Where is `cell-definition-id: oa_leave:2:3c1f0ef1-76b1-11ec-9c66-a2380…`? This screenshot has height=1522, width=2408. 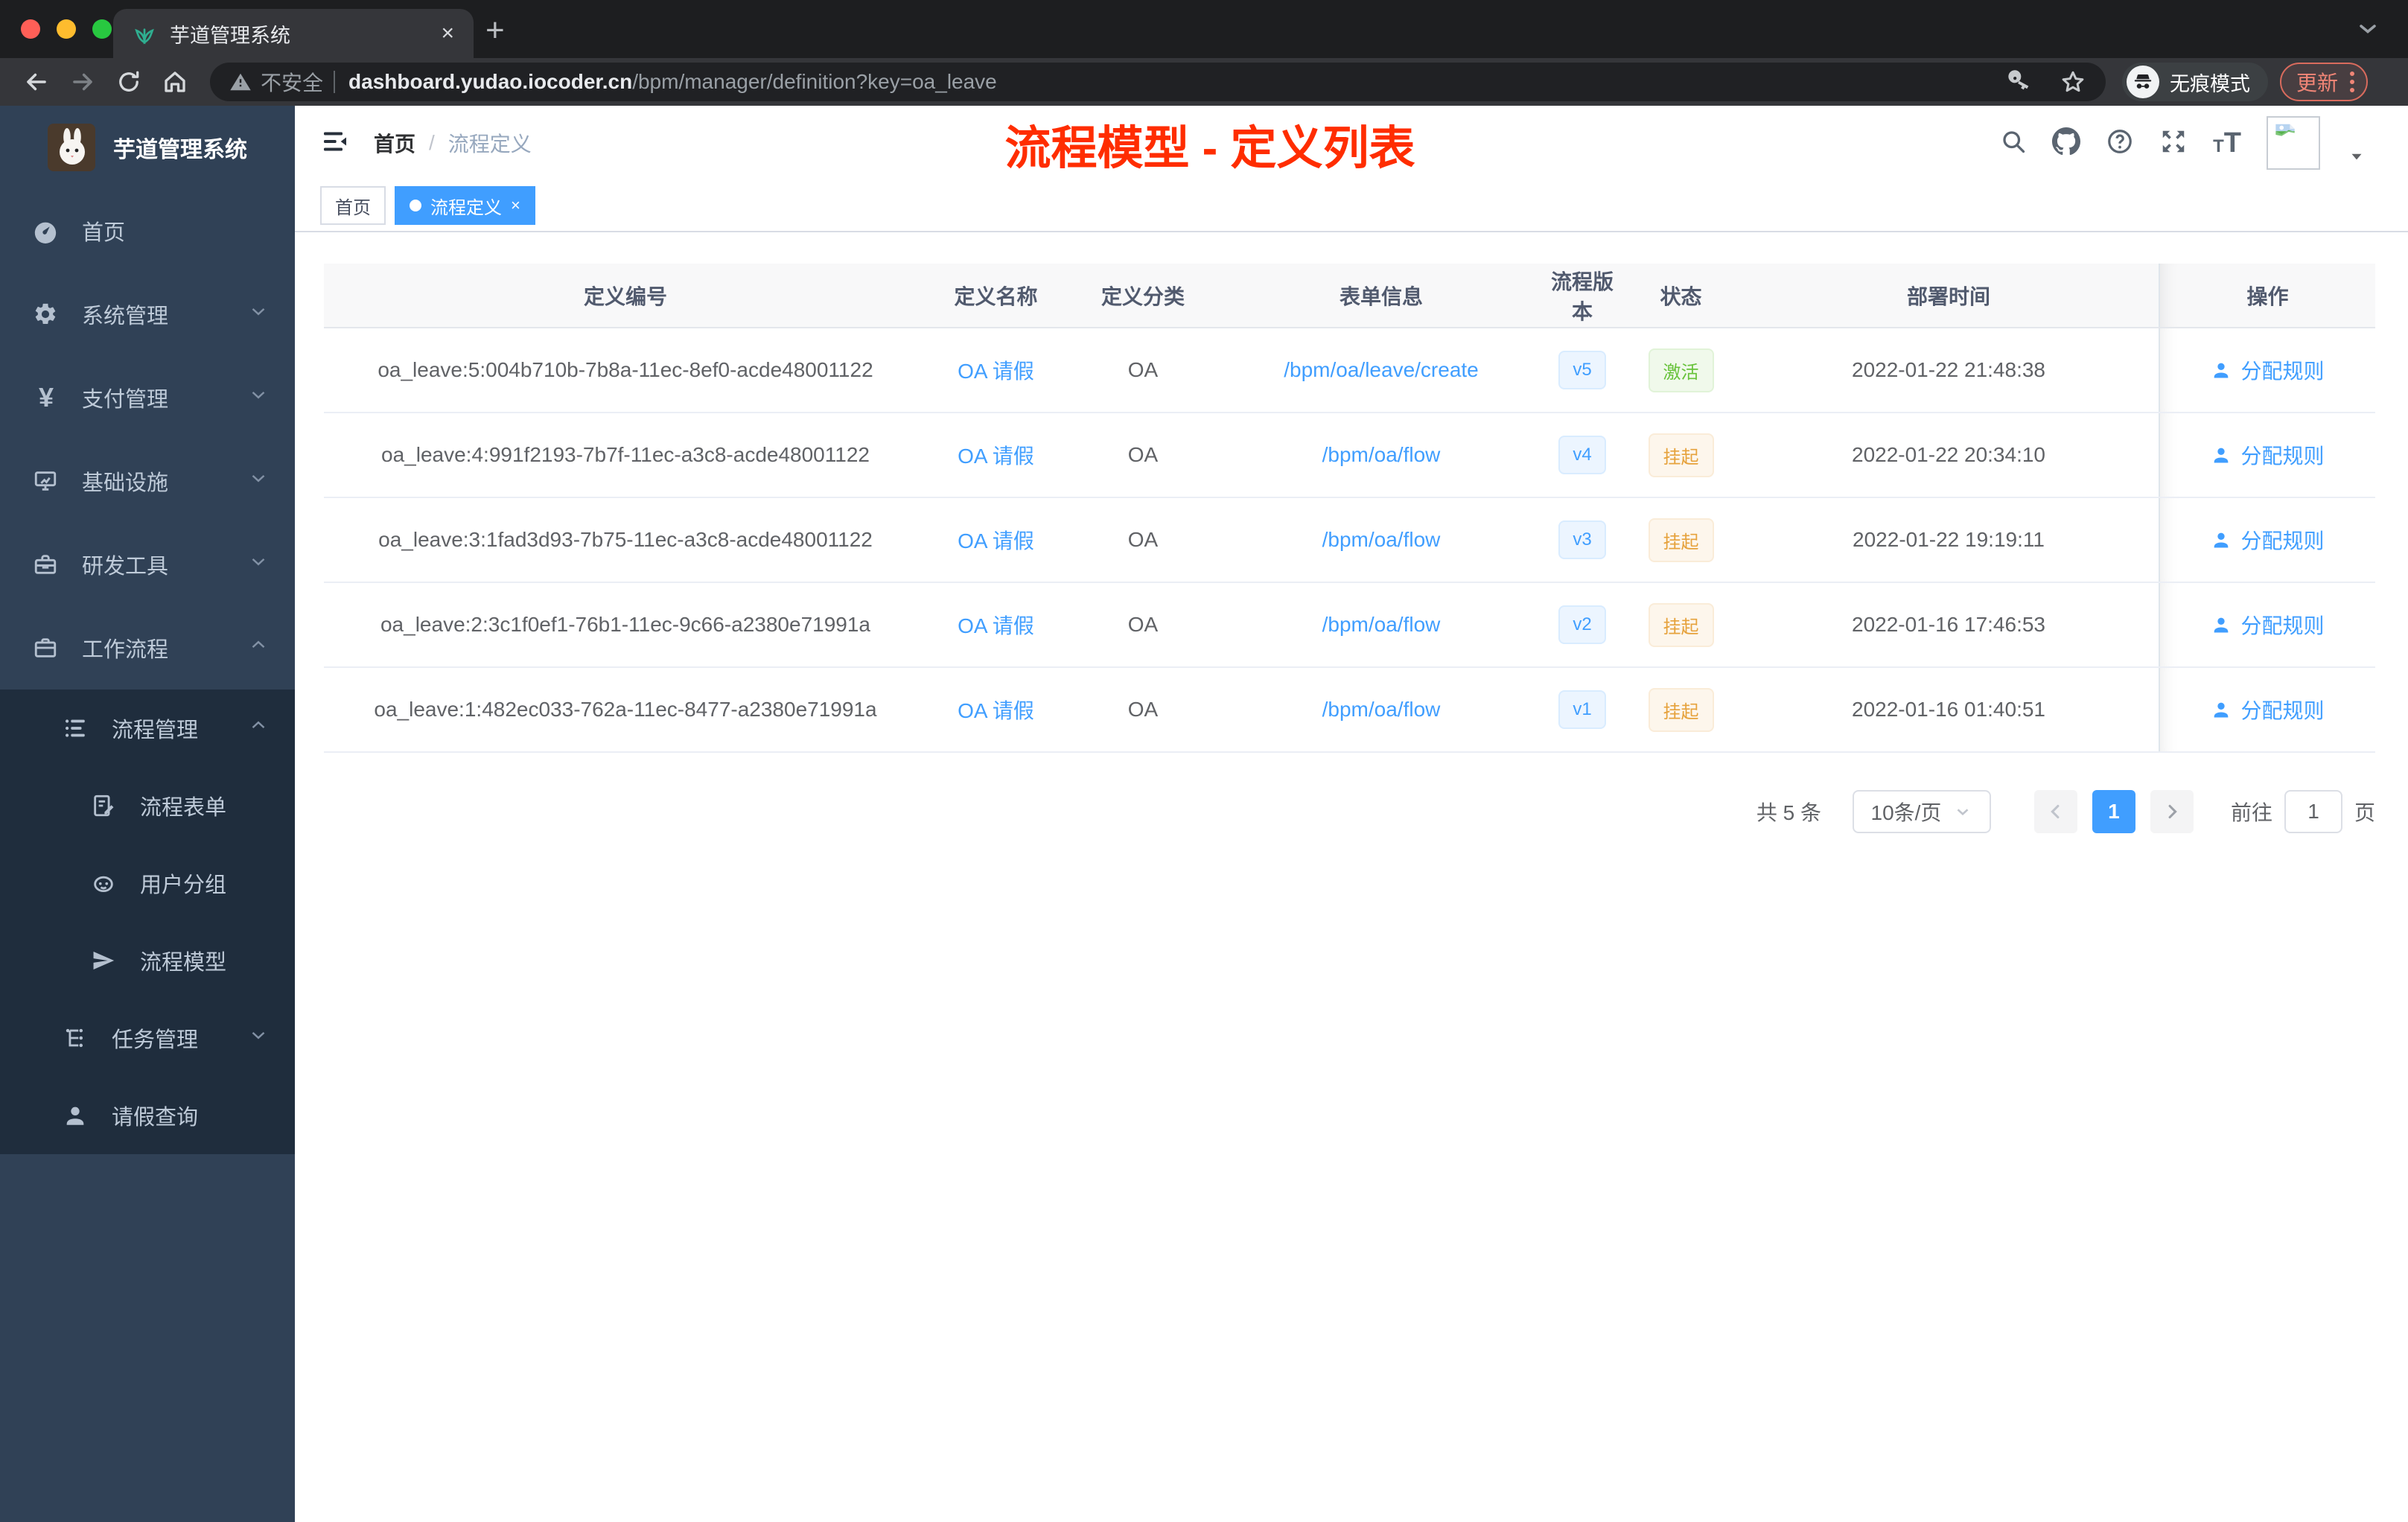 cell-definition-id: oa_leave:2:3c1f0ef1-76b1-11ec-9c66-a2380… is located at coordinates (625, 625).